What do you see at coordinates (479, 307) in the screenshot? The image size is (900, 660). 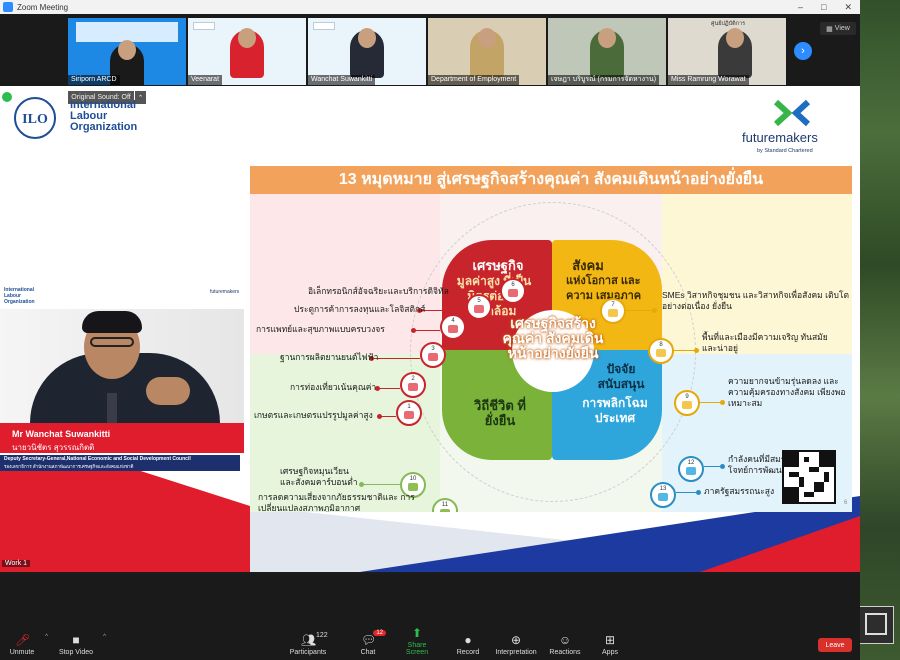 I see `goal-badge: 5` at bounding box center [479, 307].